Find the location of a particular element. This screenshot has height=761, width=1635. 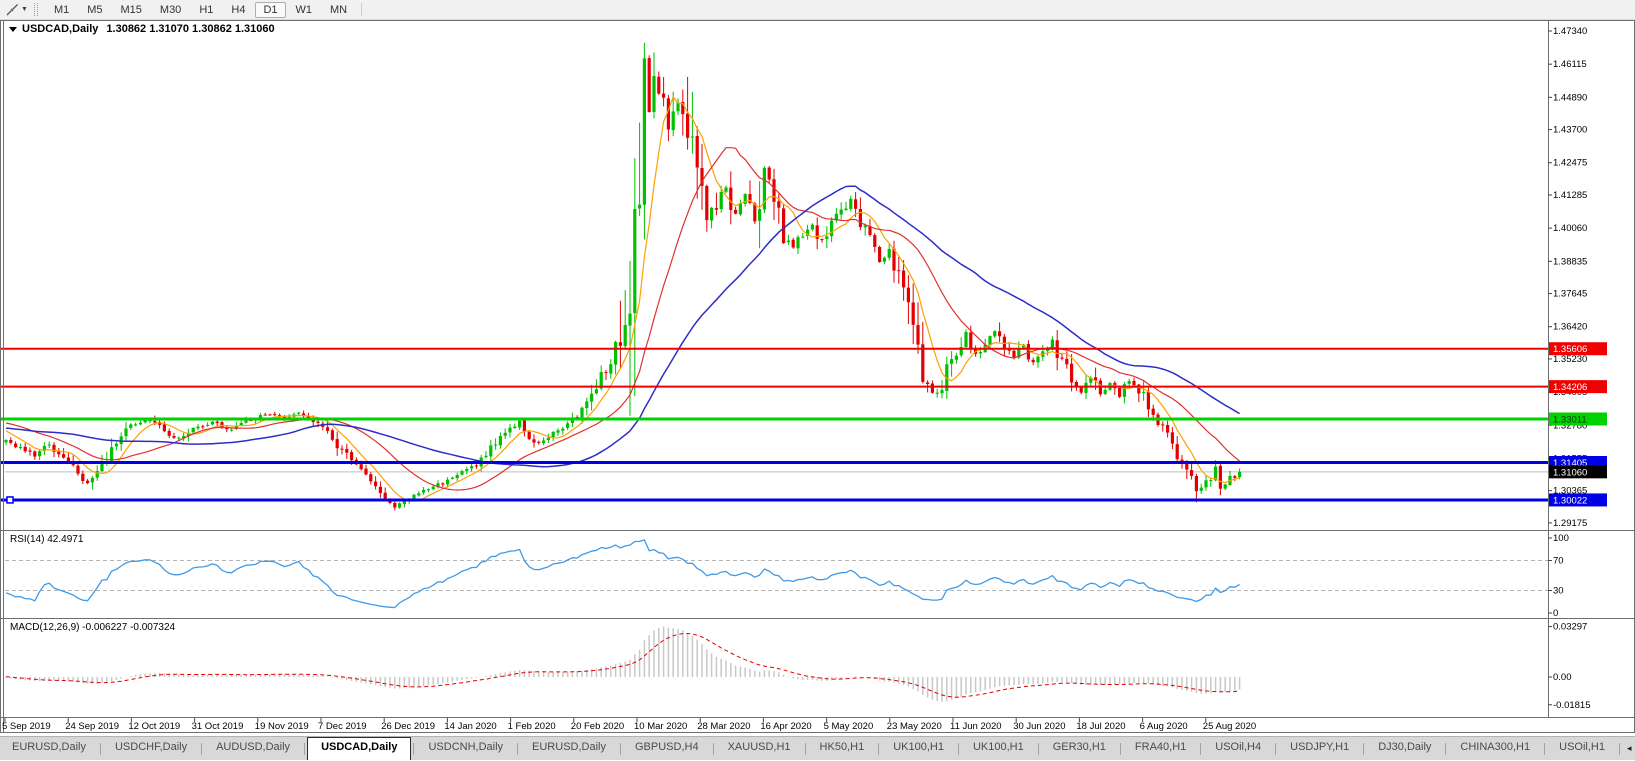

timeframe-button-m1: M1 is located at coordinates (61, 10).